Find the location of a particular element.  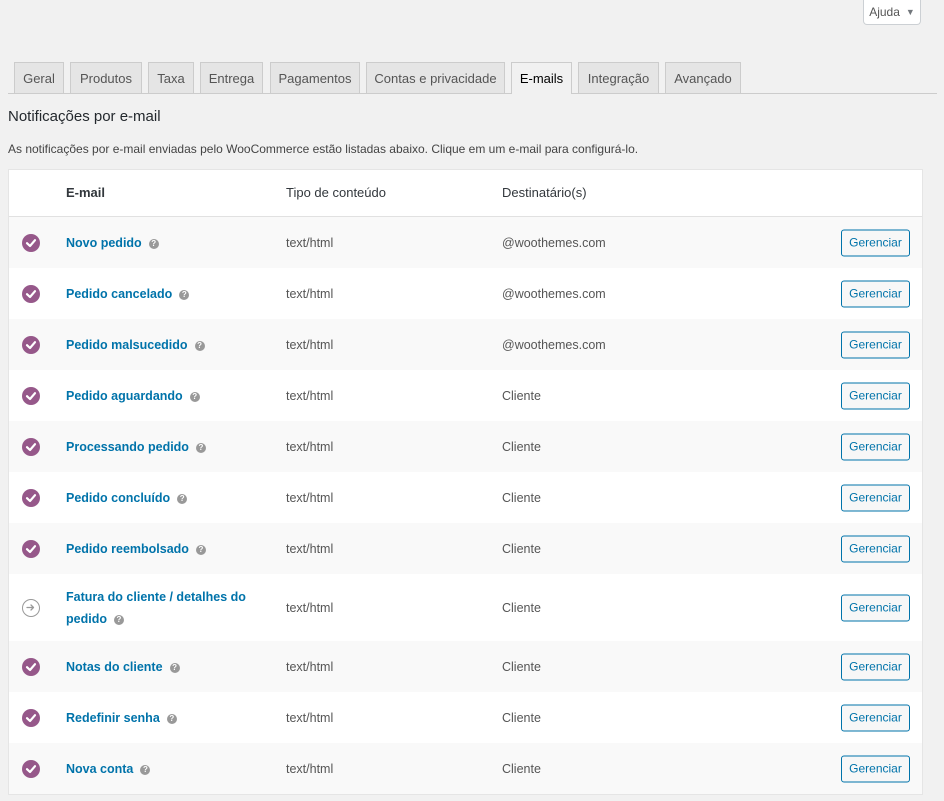

email-name-label: Redefinir senha is located at coordinates (113, 717).